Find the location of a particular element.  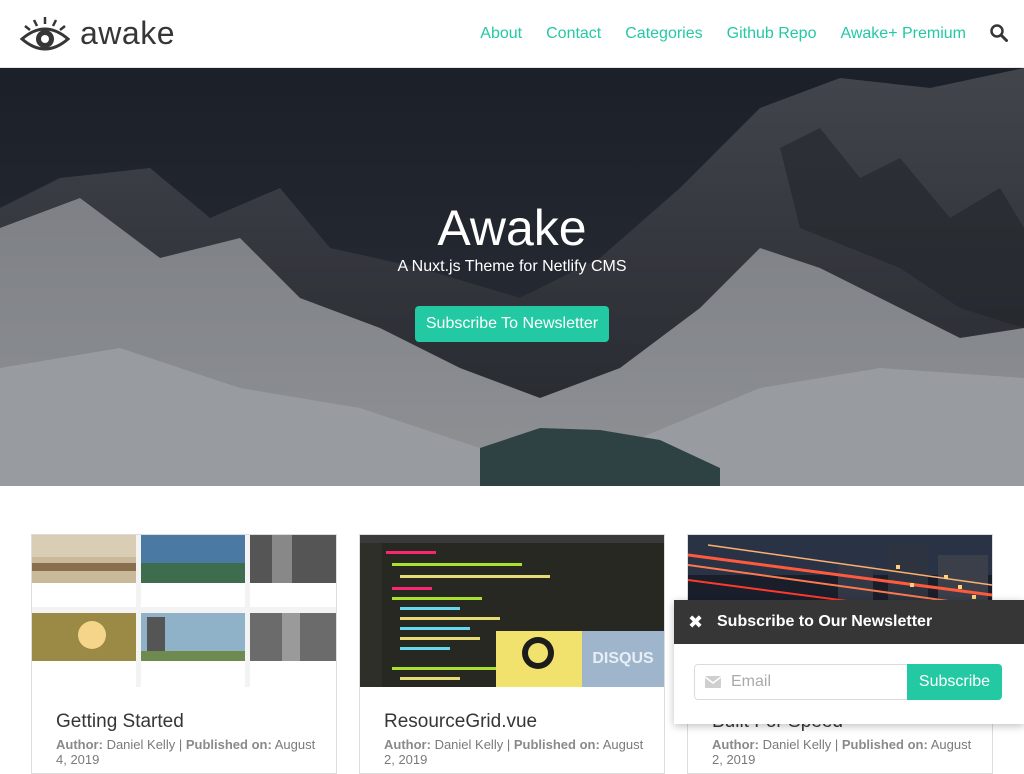

email-field is located at coordinates (816, 682).